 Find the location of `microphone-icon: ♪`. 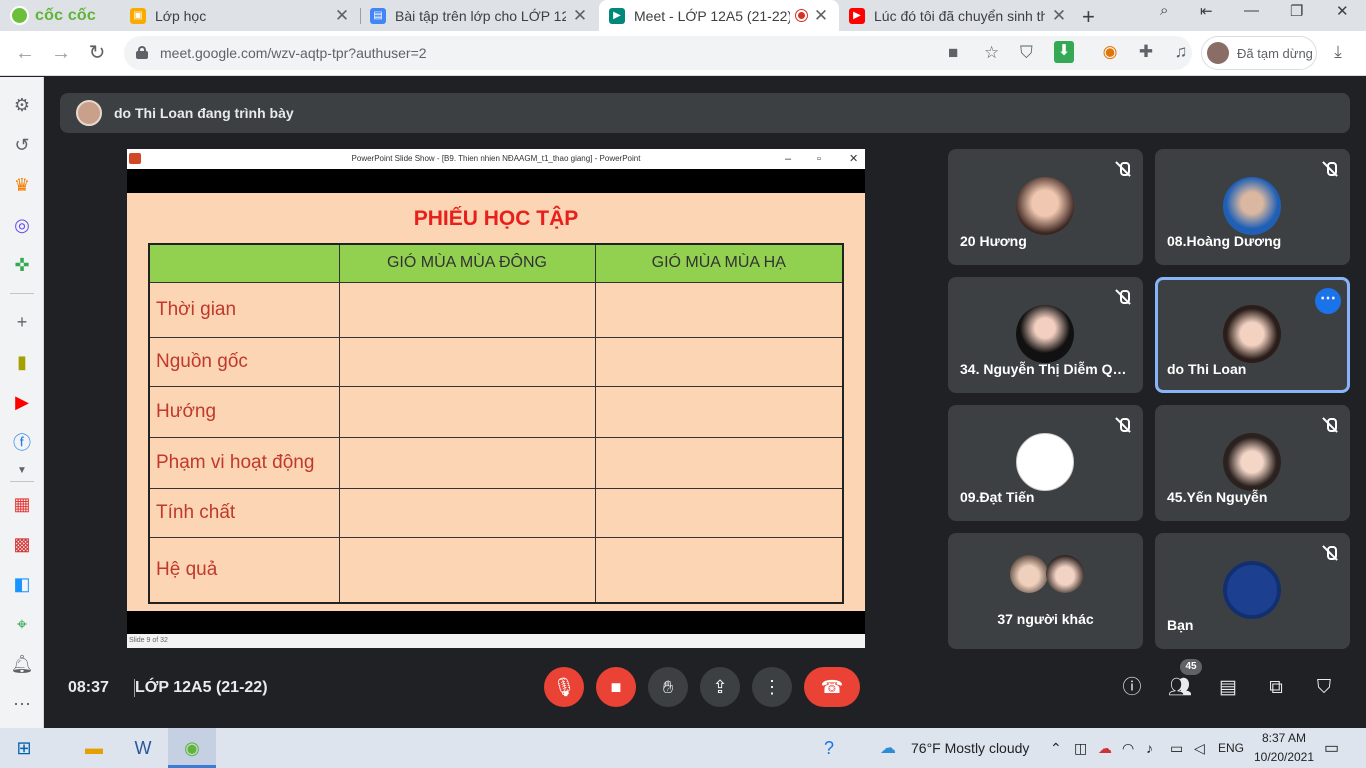

microphone-icon: ♪ is located at coordinates (1149, 748).